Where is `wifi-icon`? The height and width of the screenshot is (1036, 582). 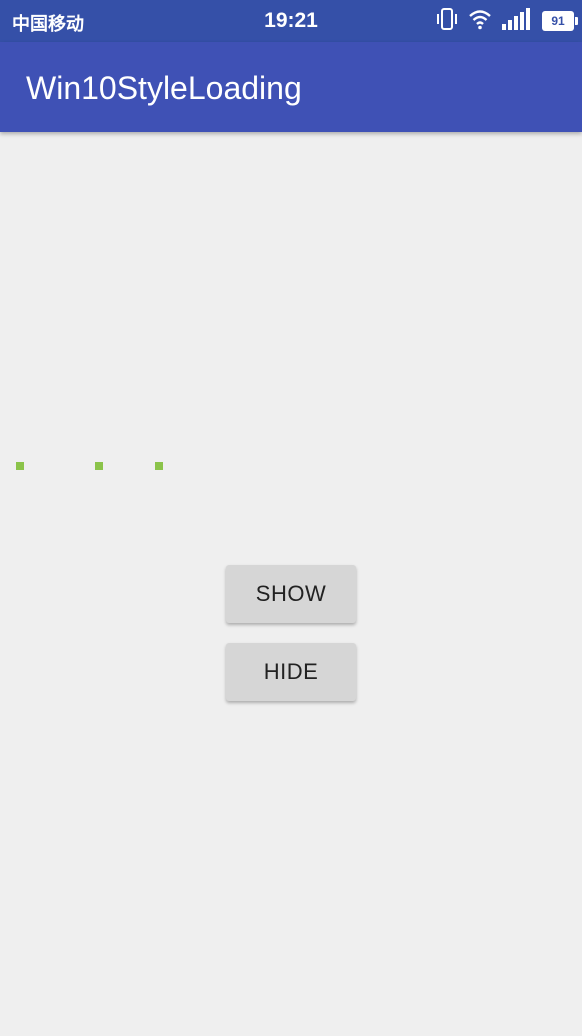
wifi-icon is located at coordinates (480, 21).